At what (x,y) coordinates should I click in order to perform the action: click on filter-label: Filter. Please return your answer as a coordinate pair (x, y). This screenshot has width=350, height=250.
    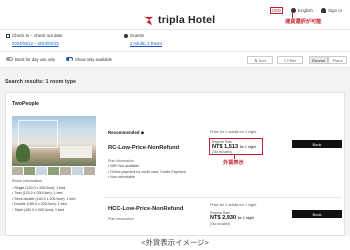
    Looking at the image, I should click on (292, 60).